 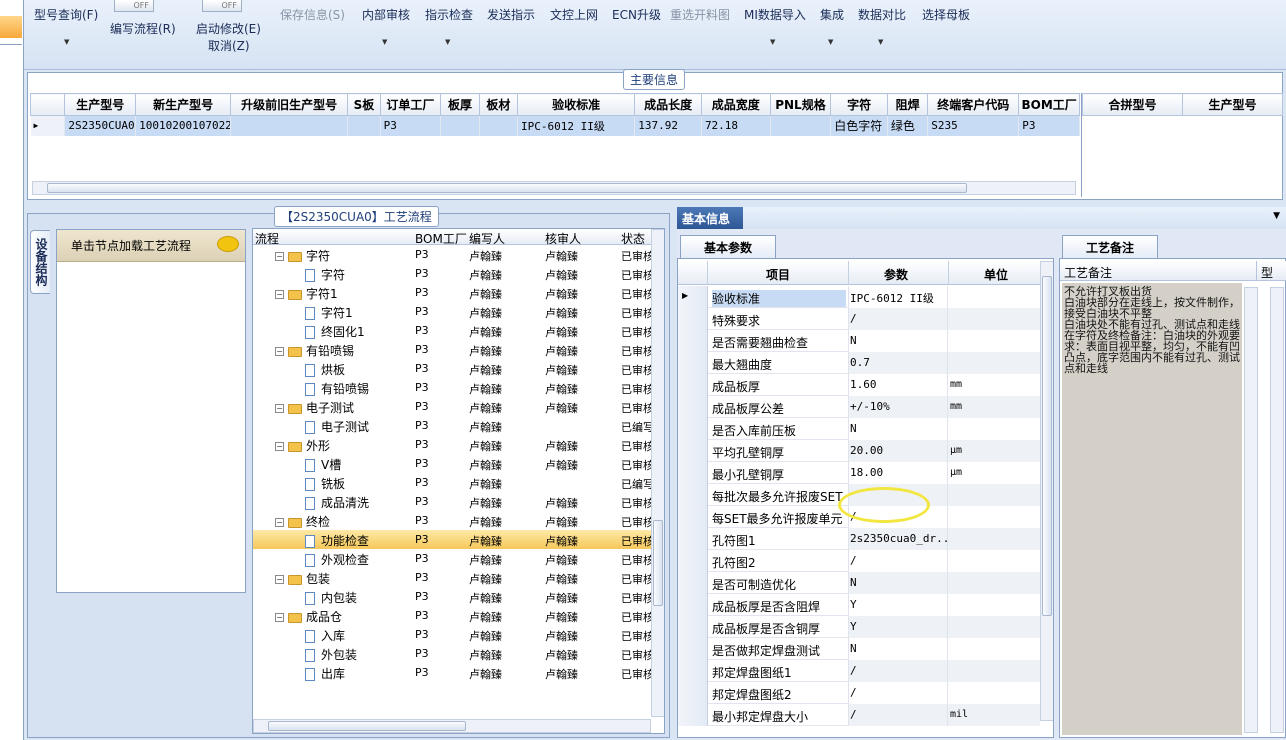 What do you see at coordinates (636, 14) in the screenshot?
I see `ecn-upgrade-button: ECN升级` at bounding box center [636, 14].